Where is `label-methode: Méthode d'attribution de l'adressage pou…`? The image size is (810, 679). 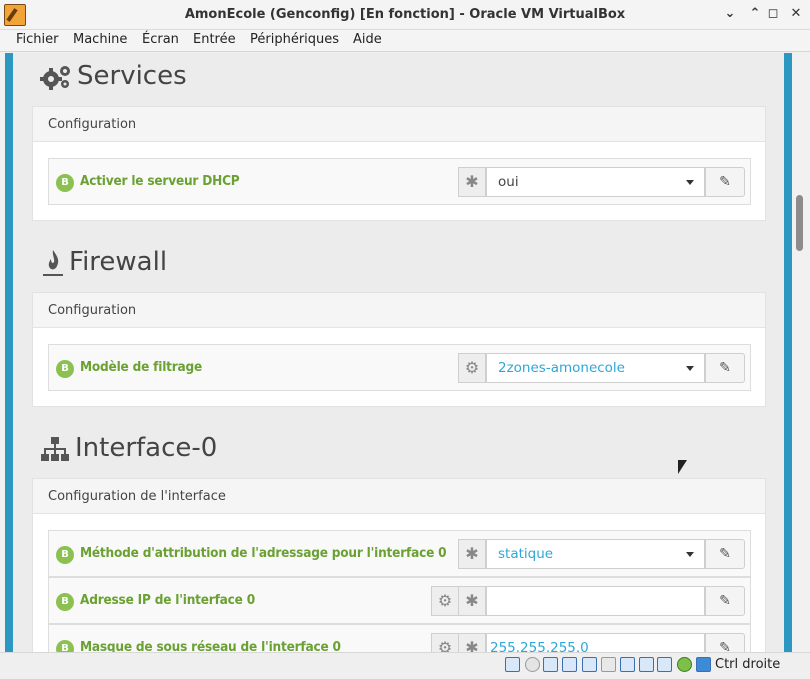
label-methode: Méthode d'attribution de l'adressage pou… is located at coordinates (263, 553).